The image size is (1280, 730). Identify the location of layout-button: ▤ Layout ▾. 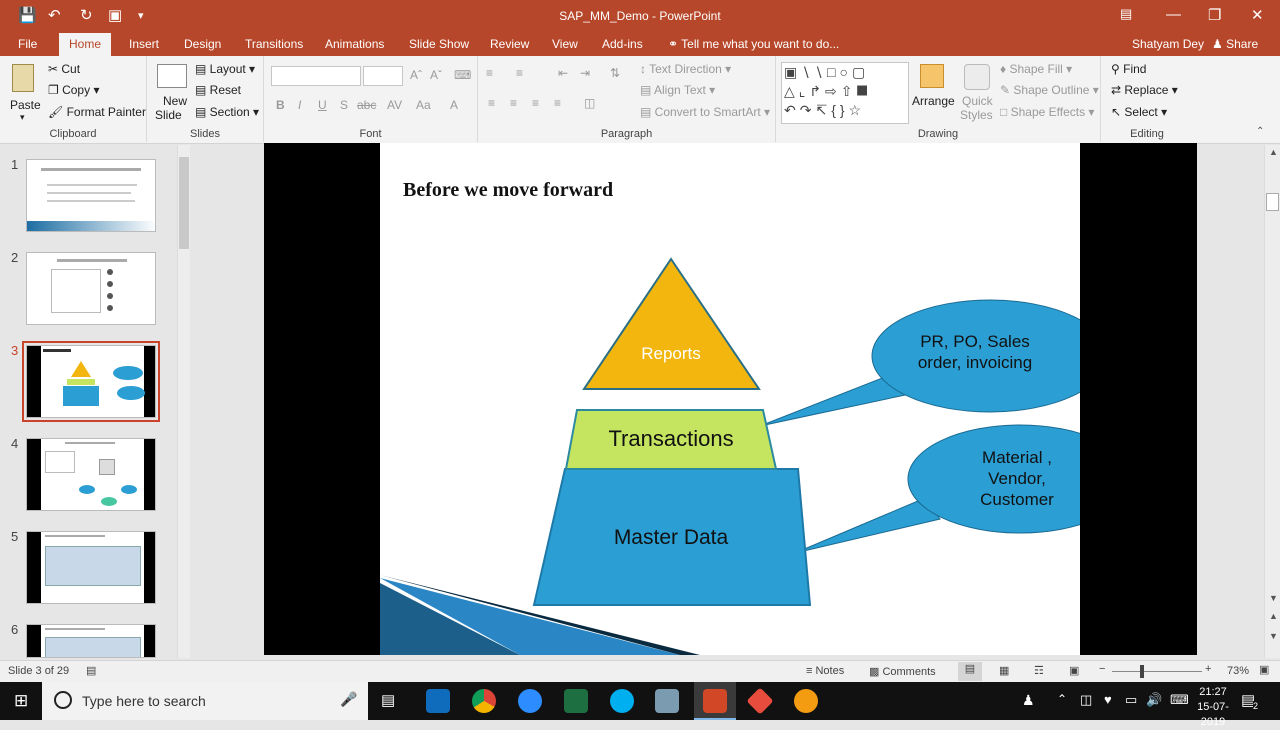
(225, 69).